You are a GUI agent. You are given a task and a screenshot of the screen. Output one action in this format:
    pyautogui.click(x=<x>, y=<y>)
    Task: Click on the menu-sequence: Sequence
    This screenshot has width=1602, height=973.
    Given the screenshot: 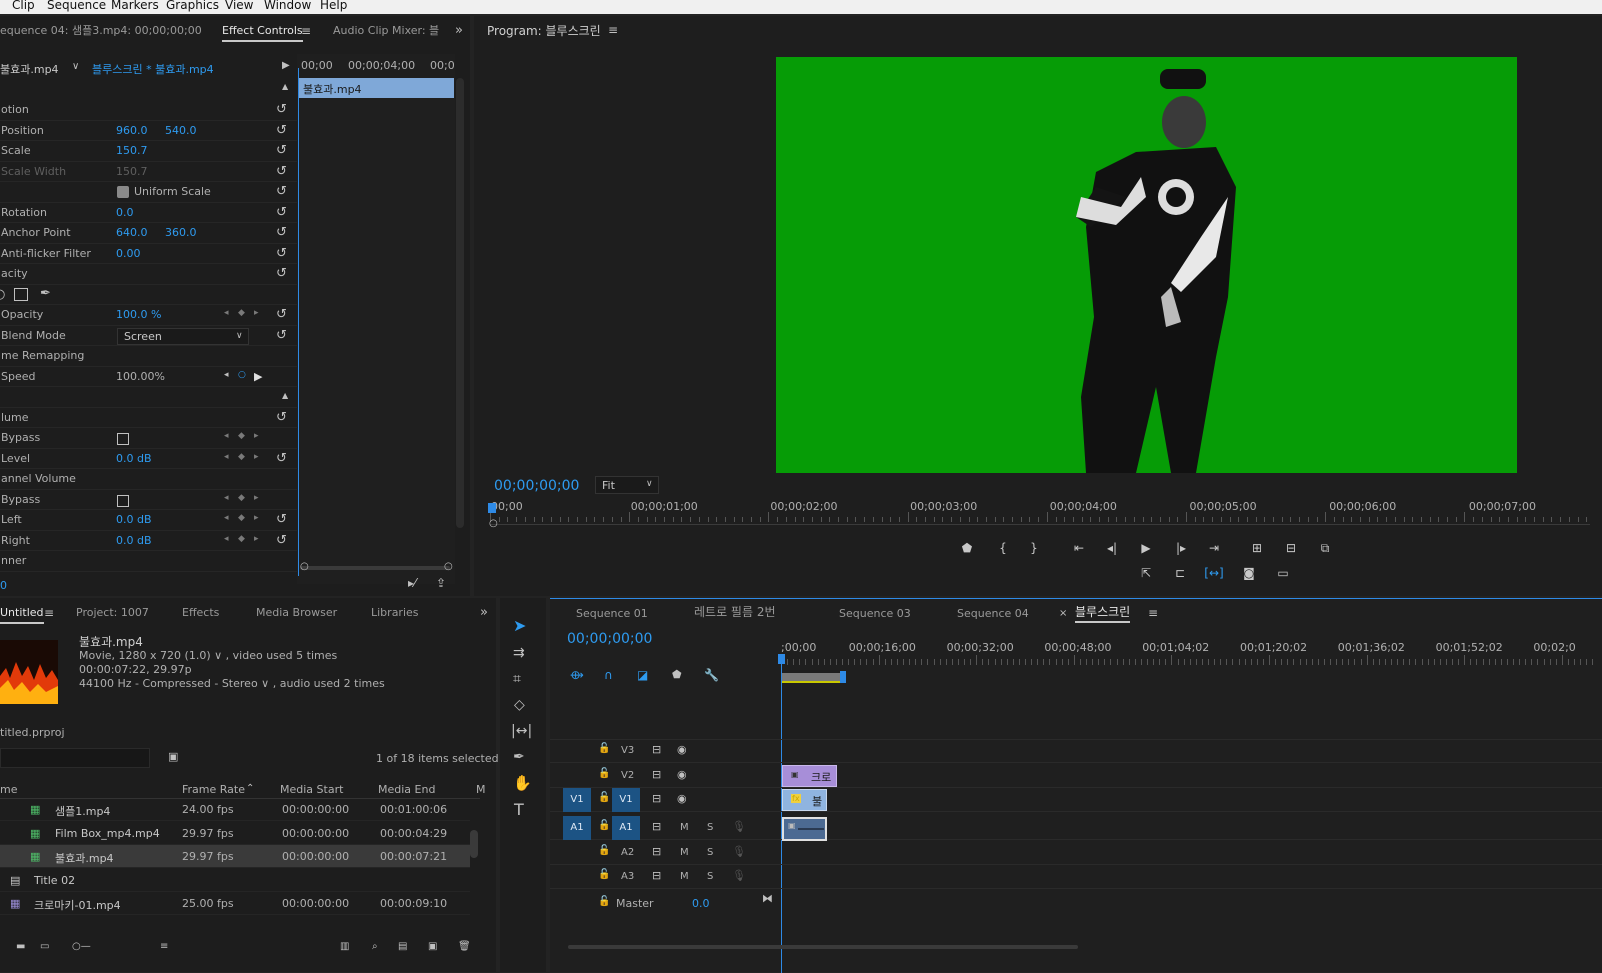 What is the action you would take?
    pyautogui.click(x=76, y=6)
    